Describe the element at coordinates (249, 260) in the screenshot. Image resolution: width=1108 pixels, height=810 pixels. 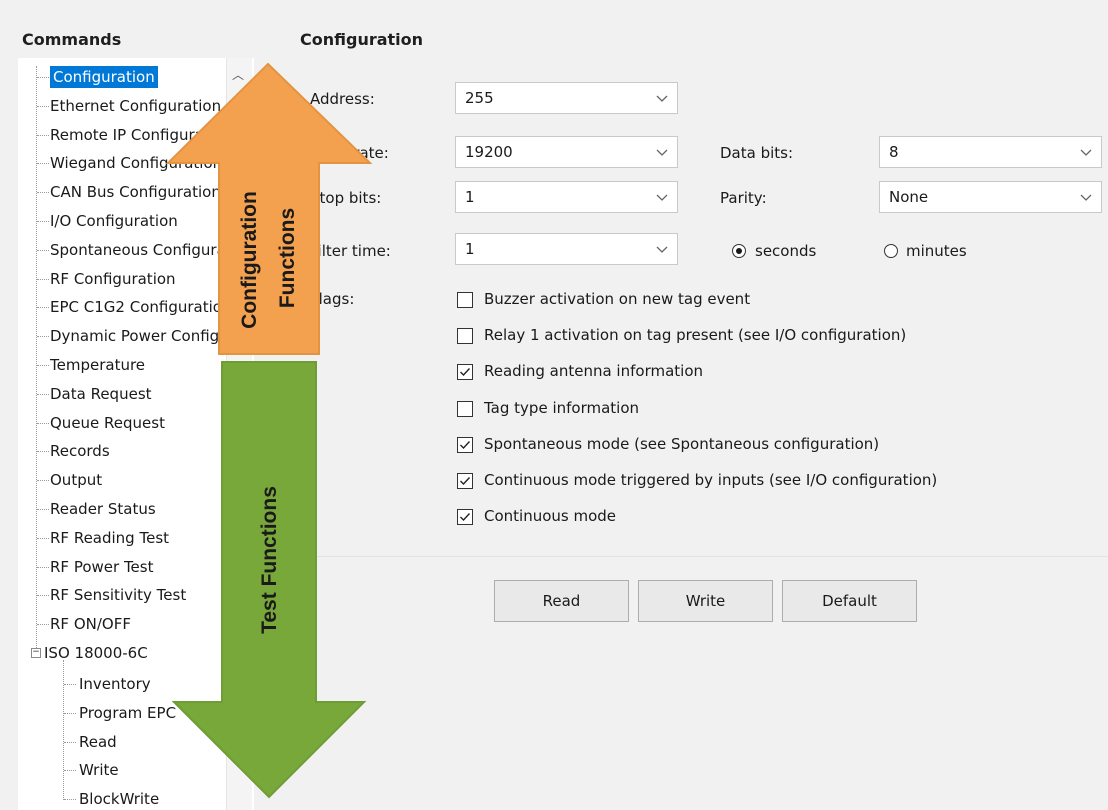
I see `config-functions-line1: Configuration` at that location.